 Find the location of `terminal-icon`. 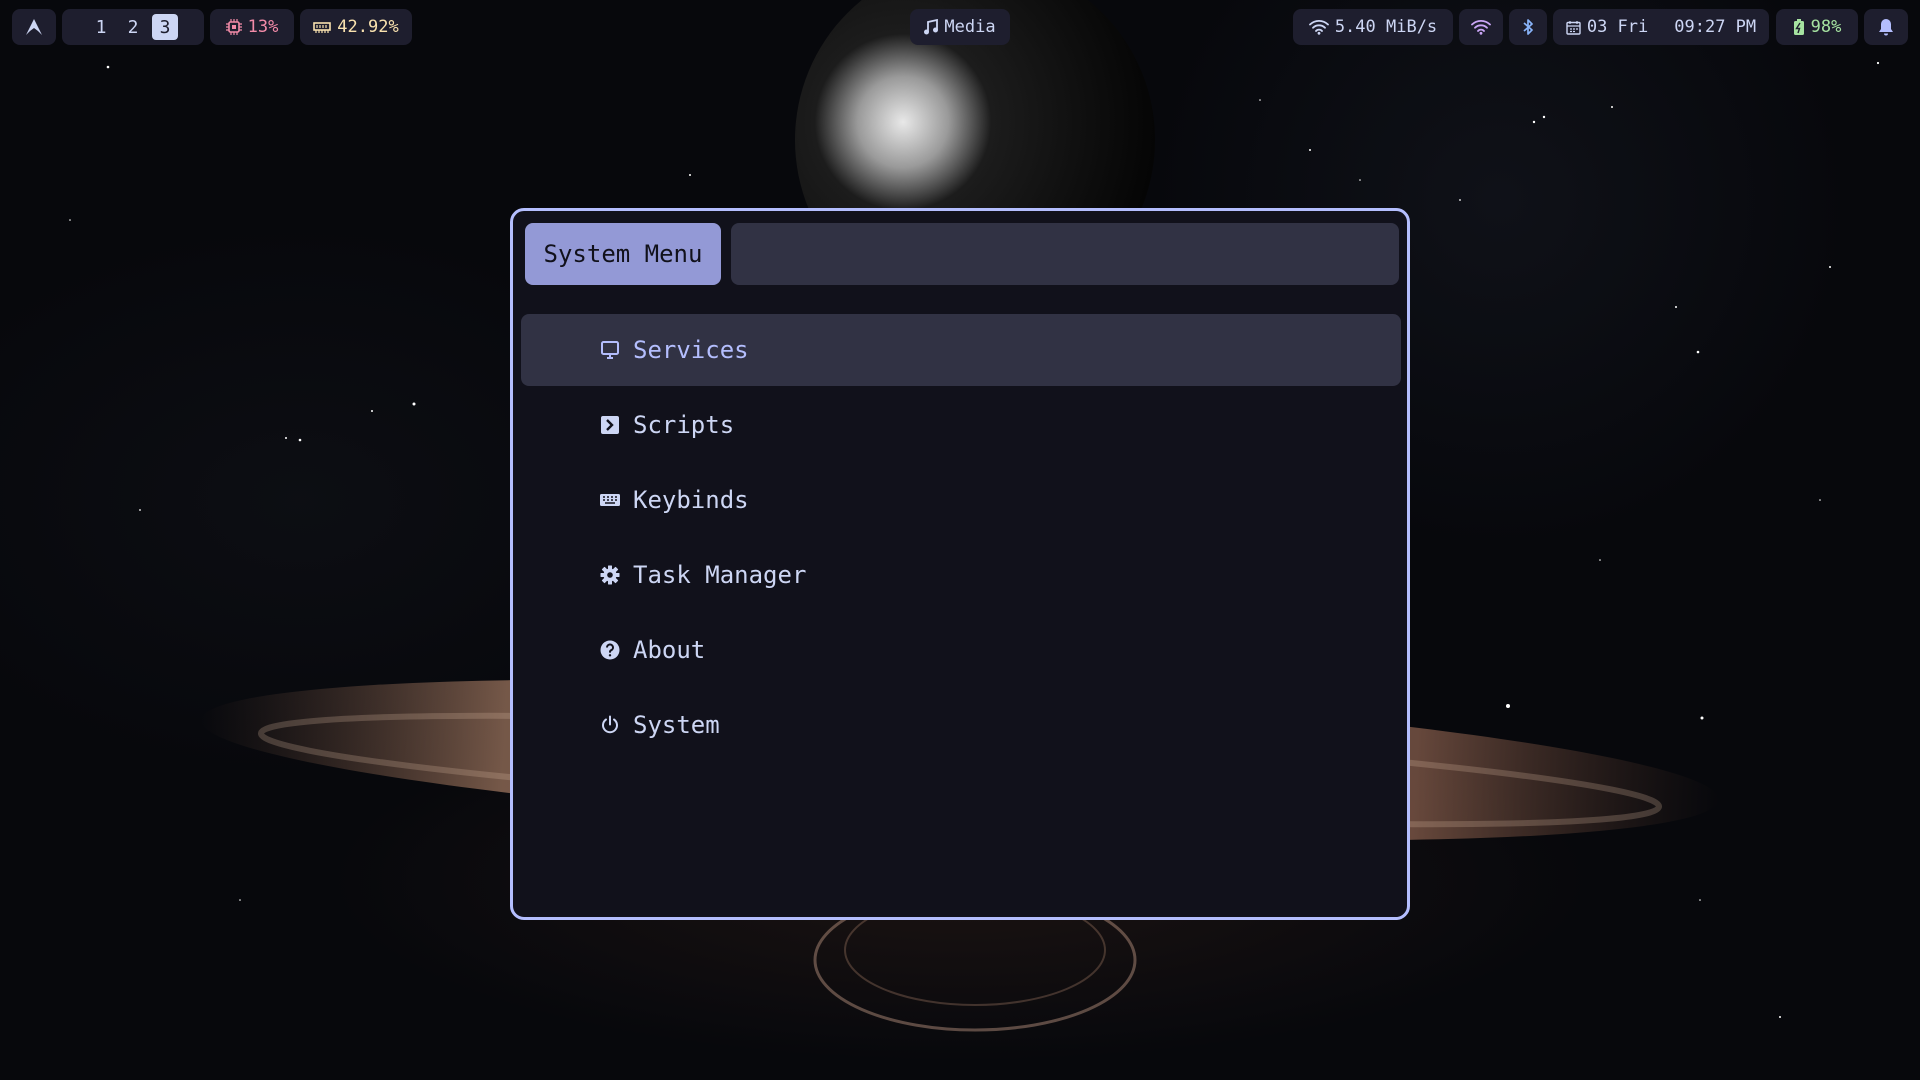

terminal-icon is located at coordinates (610, 425).